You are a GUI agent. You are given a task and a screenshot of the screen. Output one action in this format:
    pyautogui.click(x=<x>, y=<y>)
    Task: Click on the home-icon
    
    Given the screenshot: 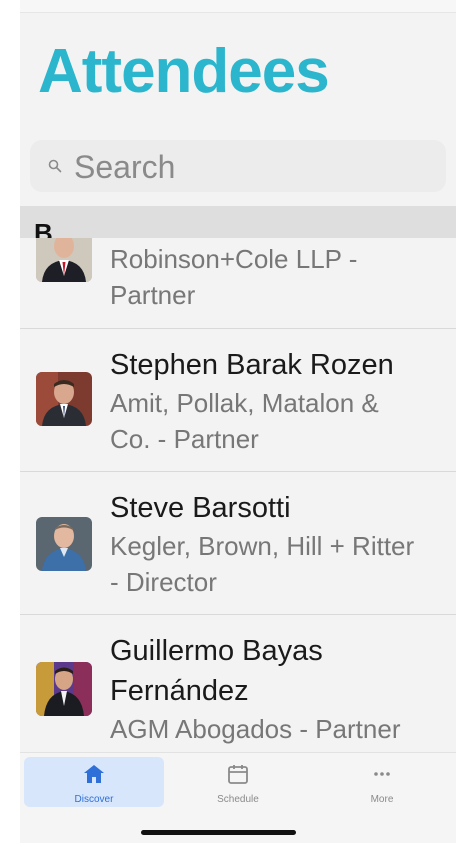 What is the action you would take?
    pyautogui.click(x=94, y=774)
    